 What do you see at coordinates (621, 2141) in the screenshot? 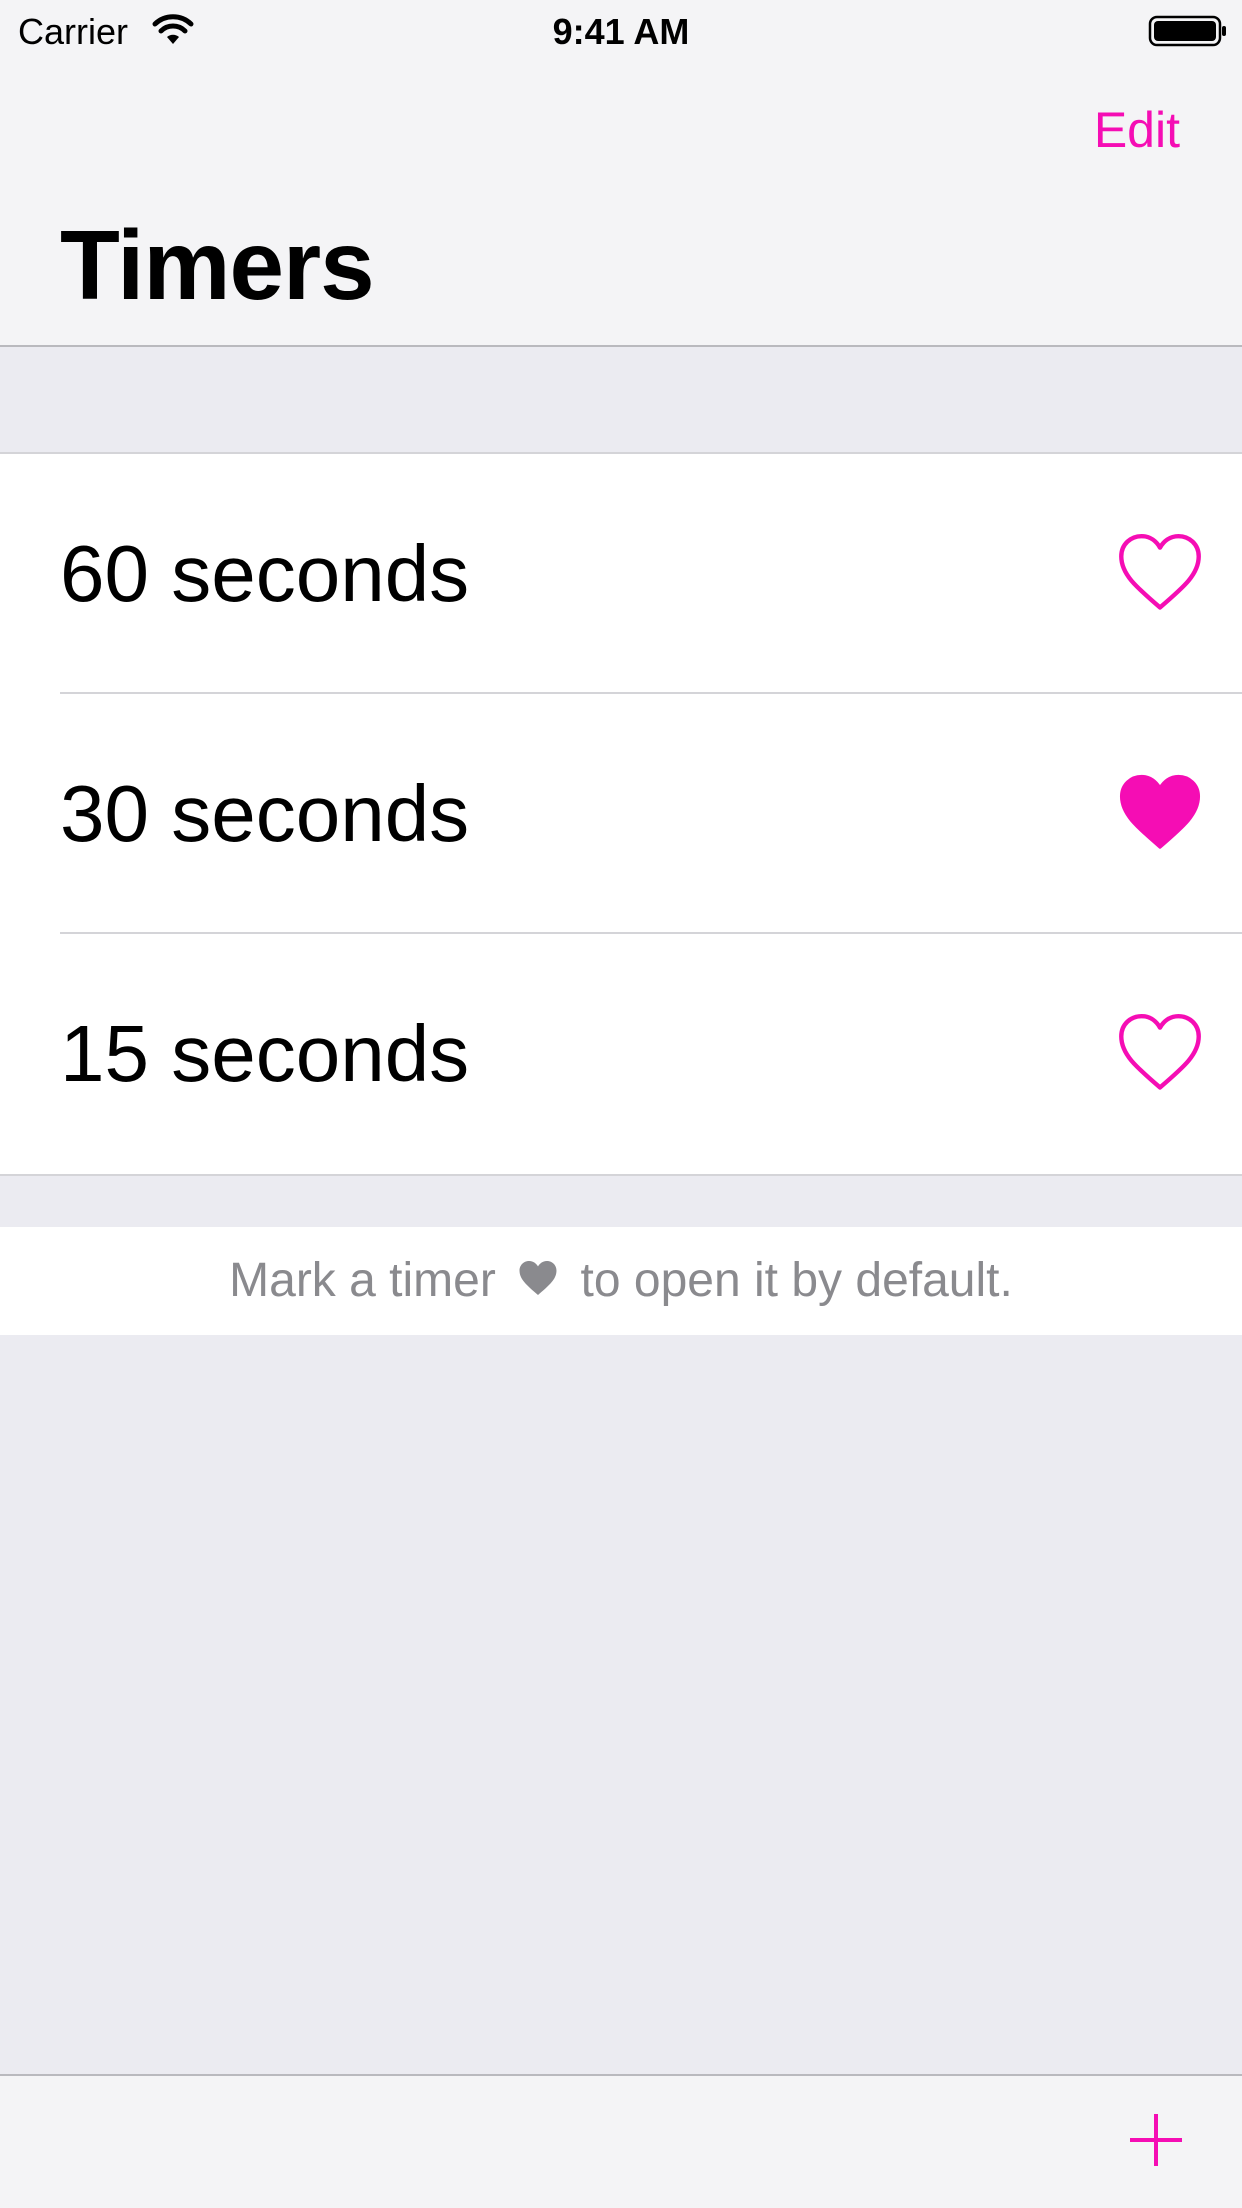
I see `bottom-toolbar` at bounding box center [621, 2141].